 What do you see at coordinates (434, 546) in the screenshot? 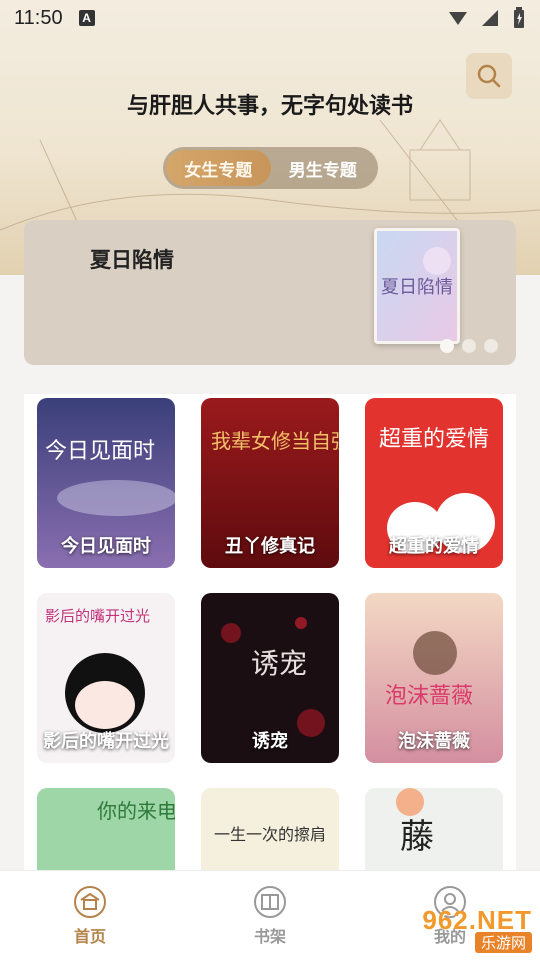
I see `book-title: 超重的爱情` at bounding box center [434, 546].